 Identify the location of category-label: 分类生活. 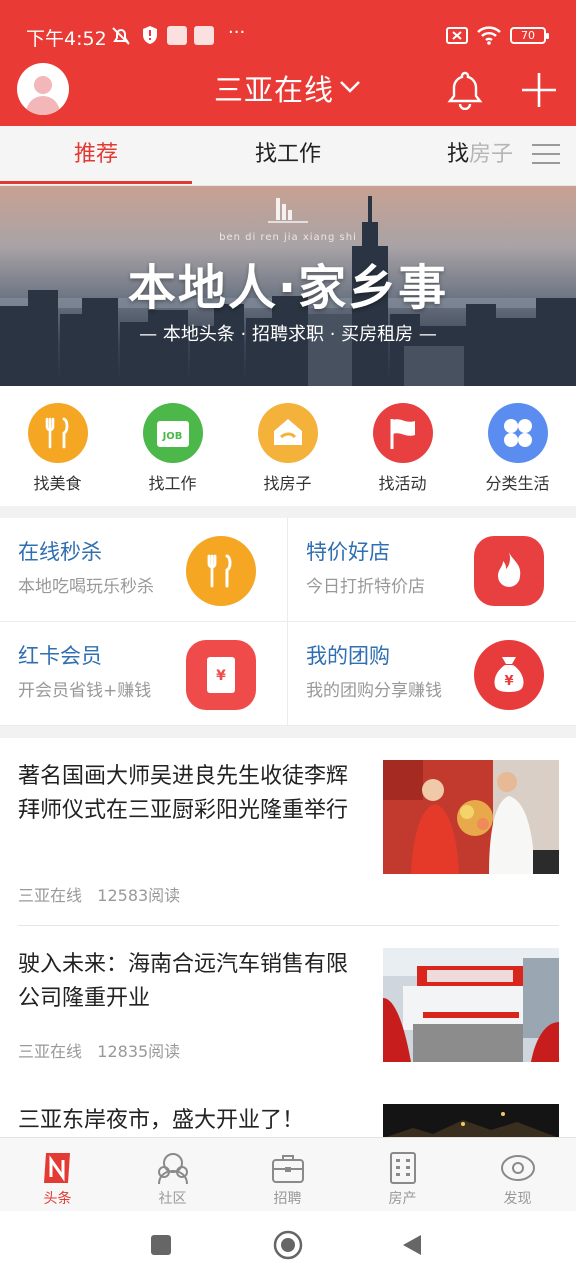
(517, 483).